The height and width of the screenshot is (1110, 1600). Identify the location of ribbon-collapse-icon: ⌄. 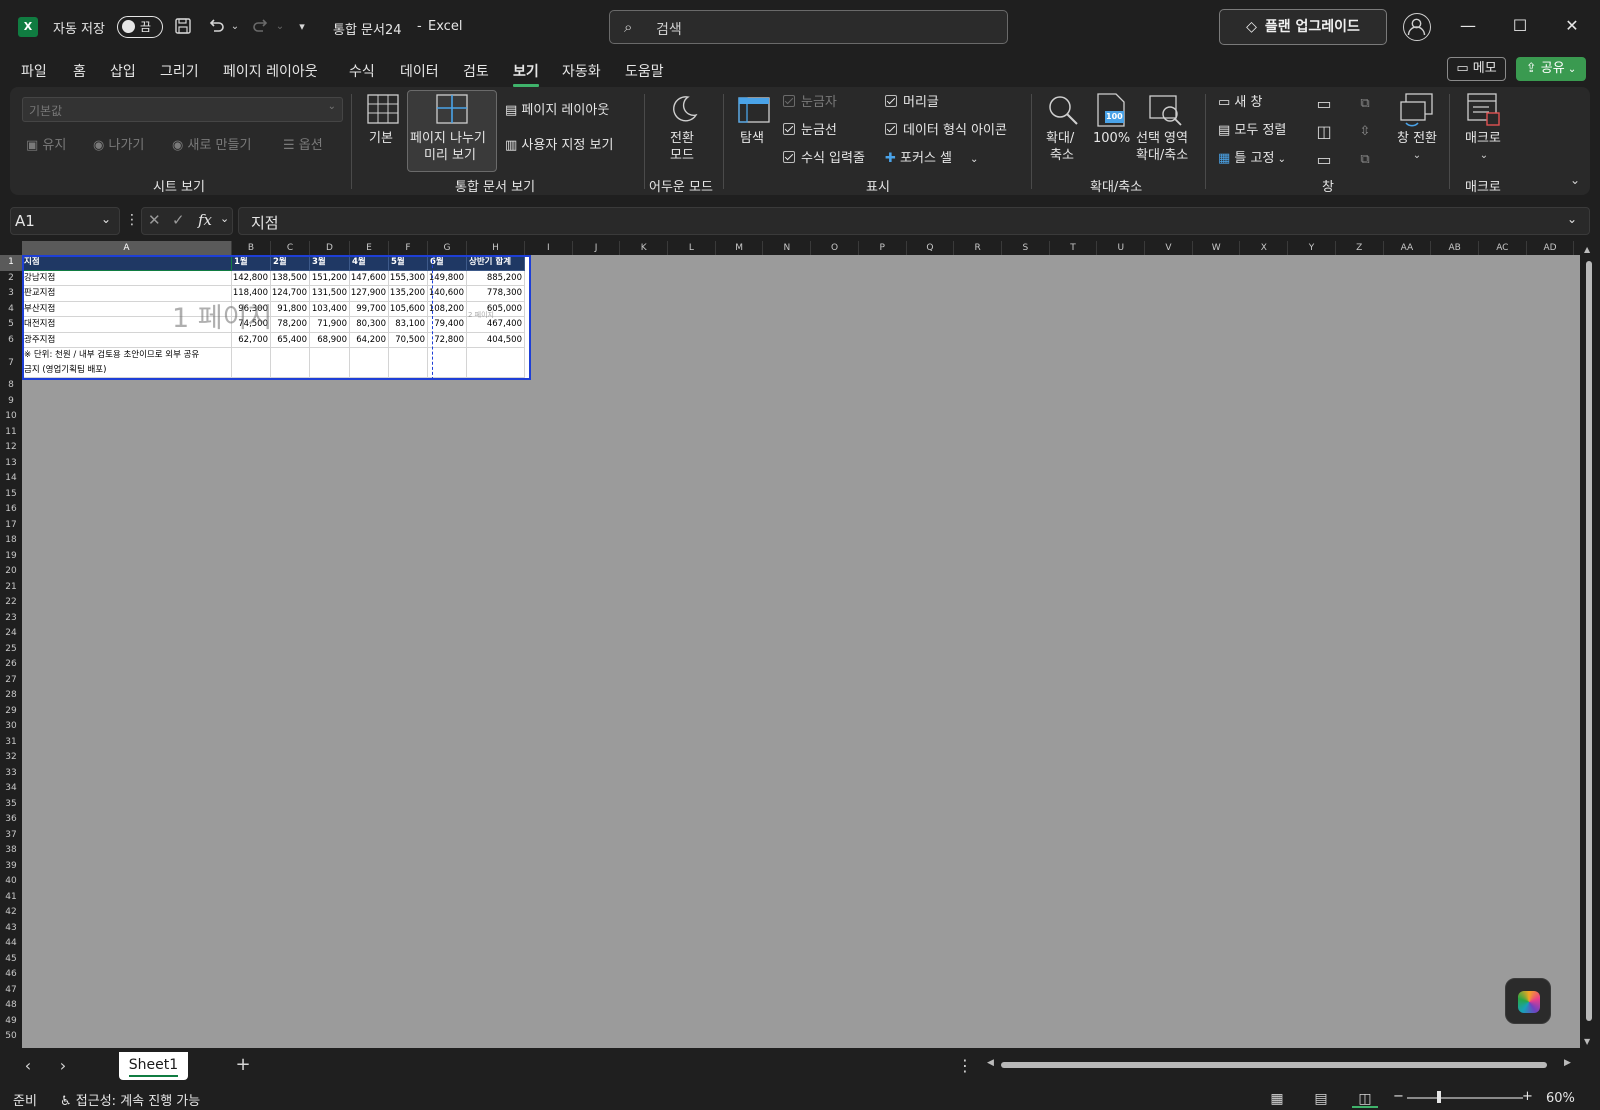
(1575, 180).